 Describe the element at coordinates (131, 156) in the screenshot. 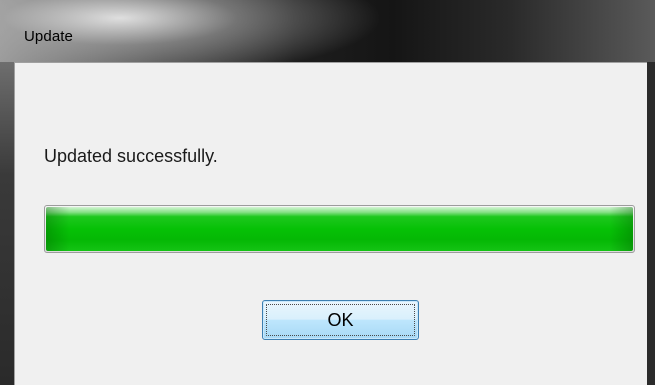

I see `status-message: Updated successfully.` at that location.